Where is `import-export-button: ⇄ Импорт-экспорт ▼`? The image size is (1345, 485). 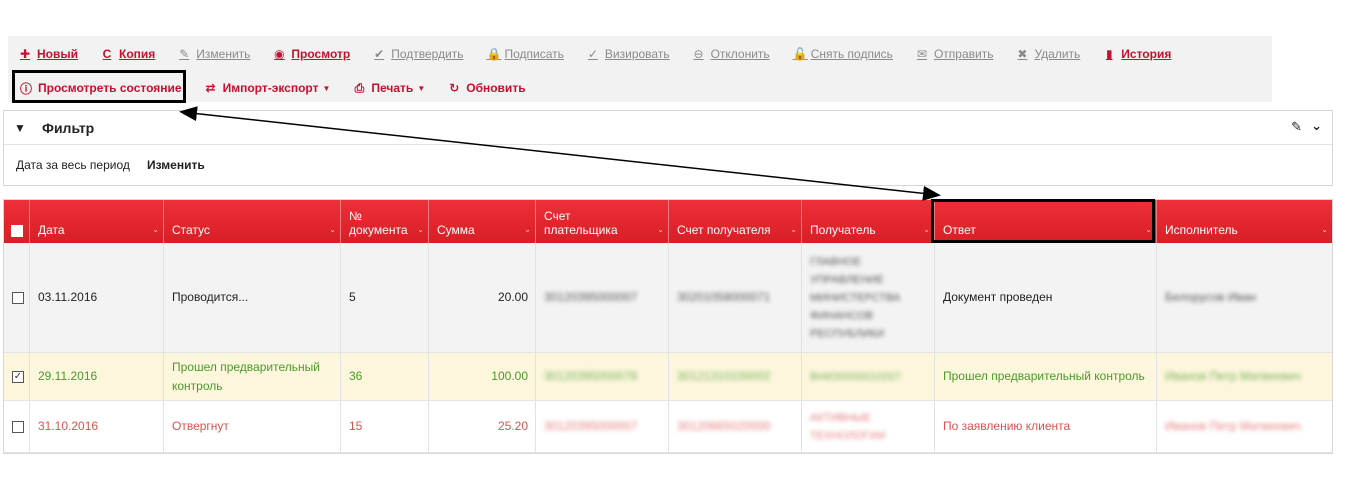
import-export-button: ⇄ Импорт-экспорт ▼ is located at coordinates (268, 88).